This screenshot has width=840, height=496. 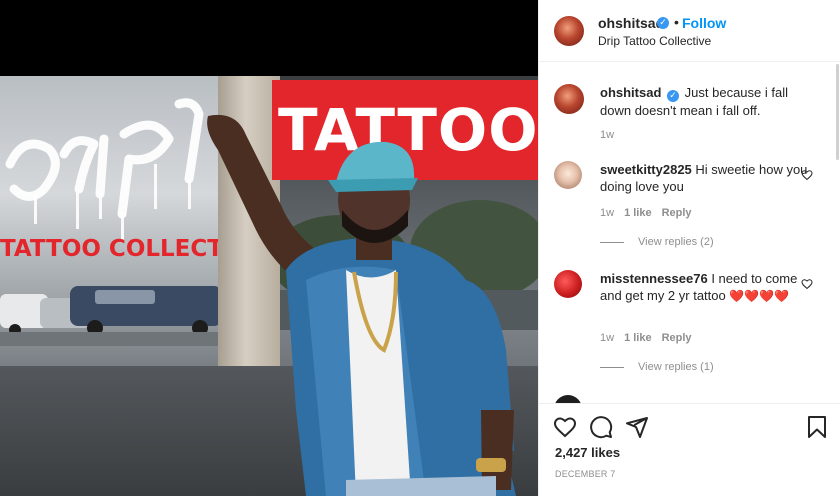 I want to click on comment-emoji: ❤️❤️❤️❤️, so click(x=759, y=296).